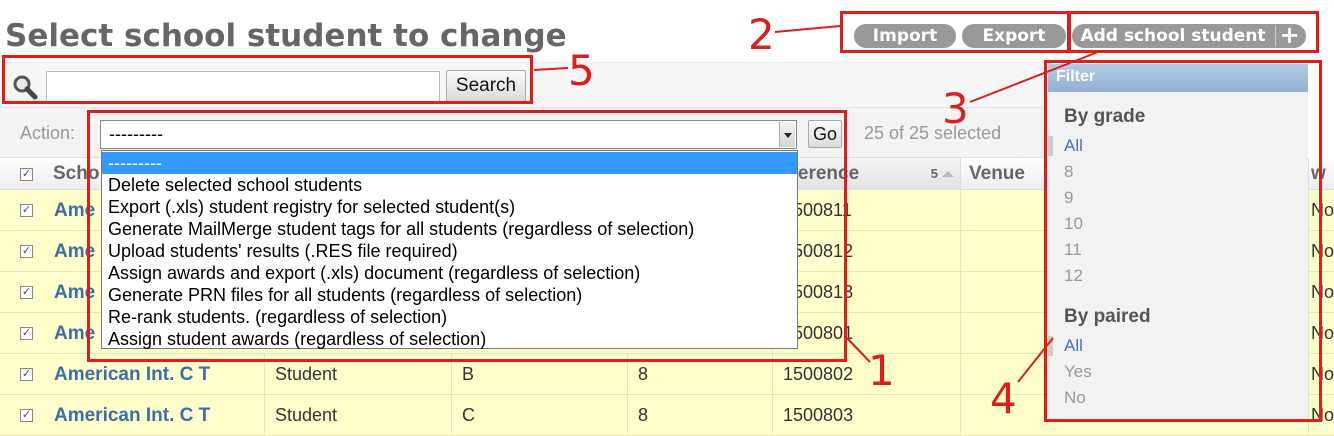 This screenshot has width=1334, height=436. What do you see at coordinates (286, 36) in the screenshot?
I see `page-title: Select school student to change` at bounding box center [286, 36].